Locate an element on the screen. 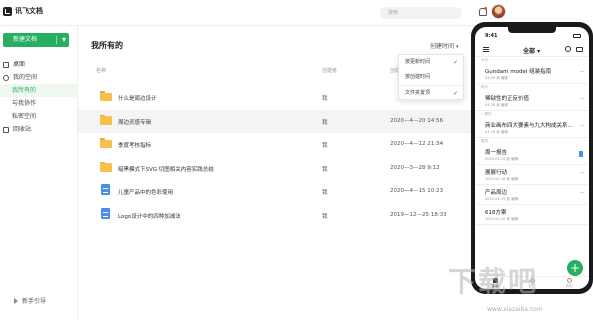 Image resolution: width=593 pixels, height=320 pixels. item-title: 产品周边 is located at coordinates (496, 193).